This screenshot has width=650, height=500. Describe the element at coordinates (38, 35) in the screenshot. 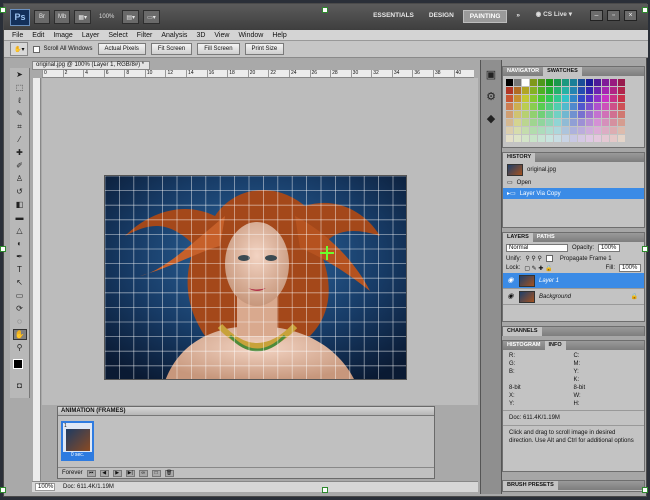

I see `menu-edit: Edit` at that location.